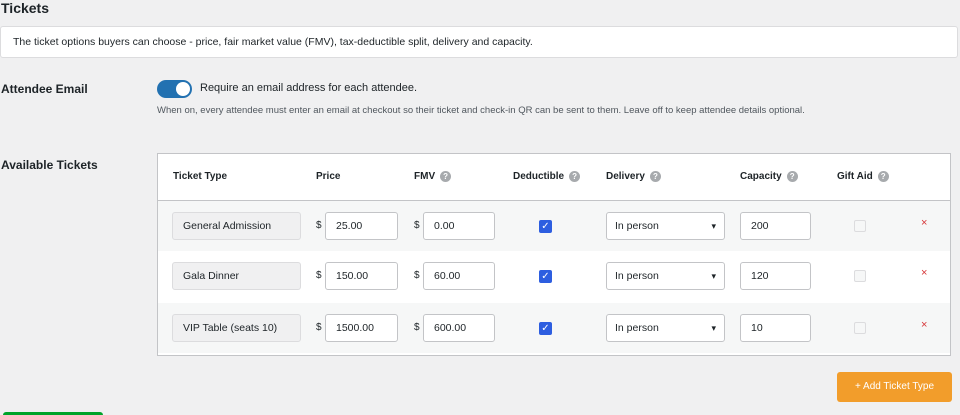  Describe the element at coordinates (49, 165) in the screenshot. I see `available-tickets-label: Available Tickets` at that location.